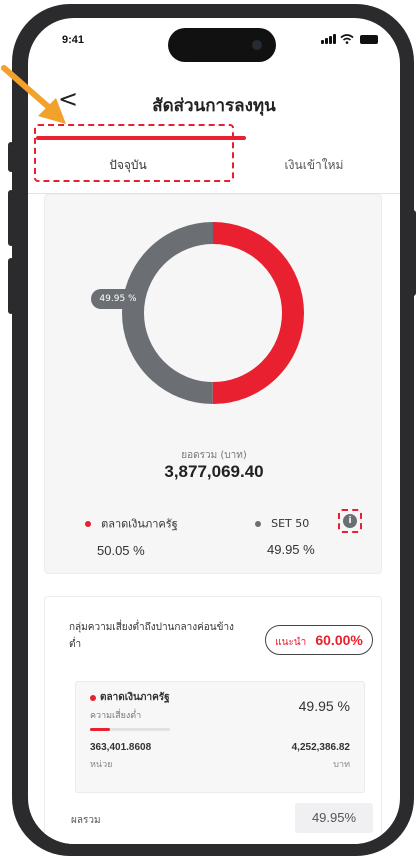  Describe the element at coordinates (222, 45) in the screenshot. I see `dynamic-island` at that location.